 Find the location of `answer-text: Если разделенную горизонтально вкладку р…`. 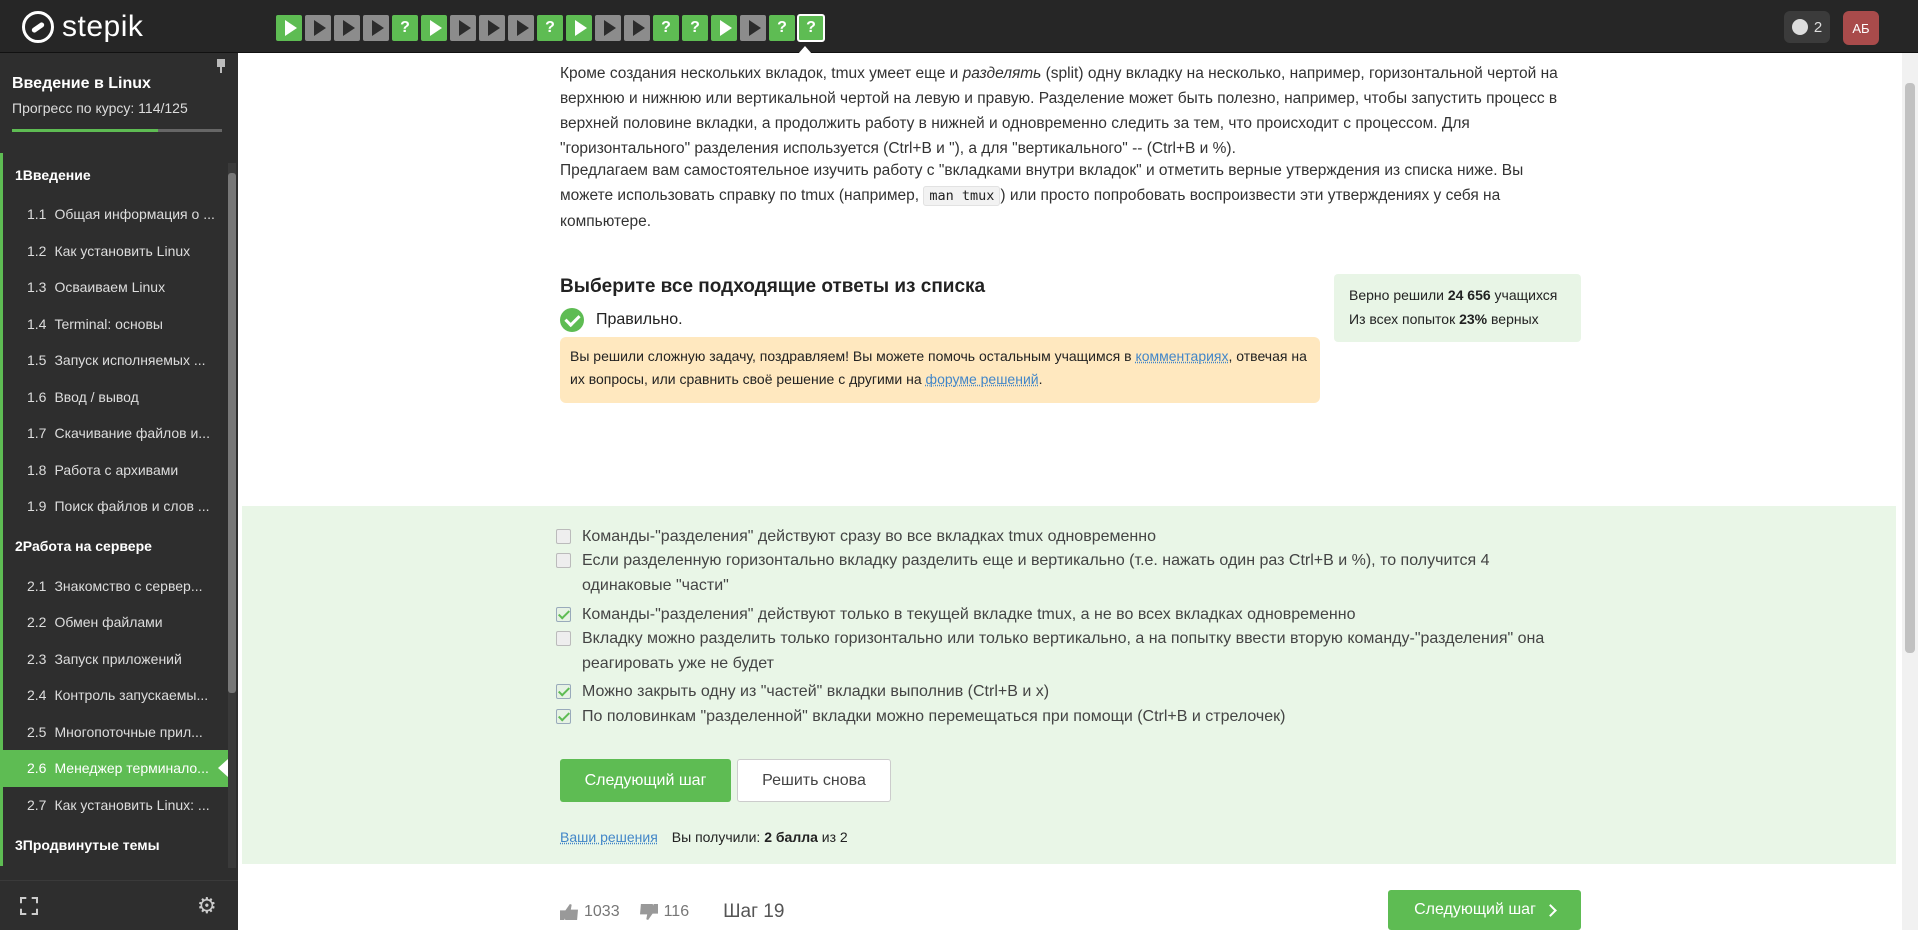

answer-text: Если разделенную горизонтально вкладку р… is located at coordinates (1036, 573).